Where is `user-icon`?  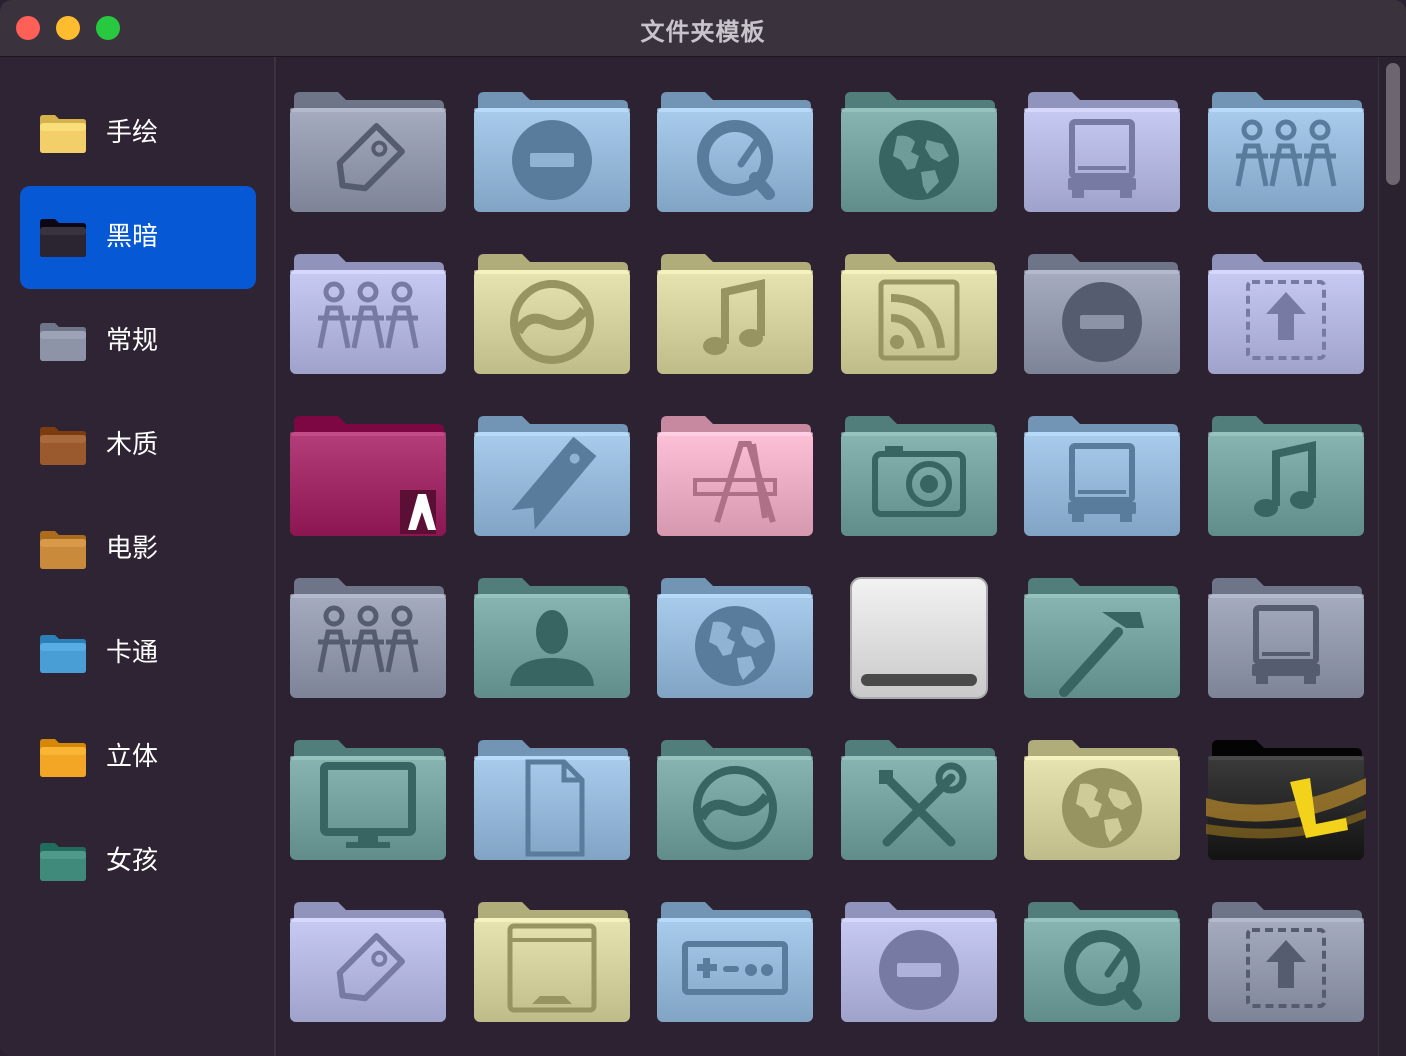
user-icon is located at coordinates (552, 638).